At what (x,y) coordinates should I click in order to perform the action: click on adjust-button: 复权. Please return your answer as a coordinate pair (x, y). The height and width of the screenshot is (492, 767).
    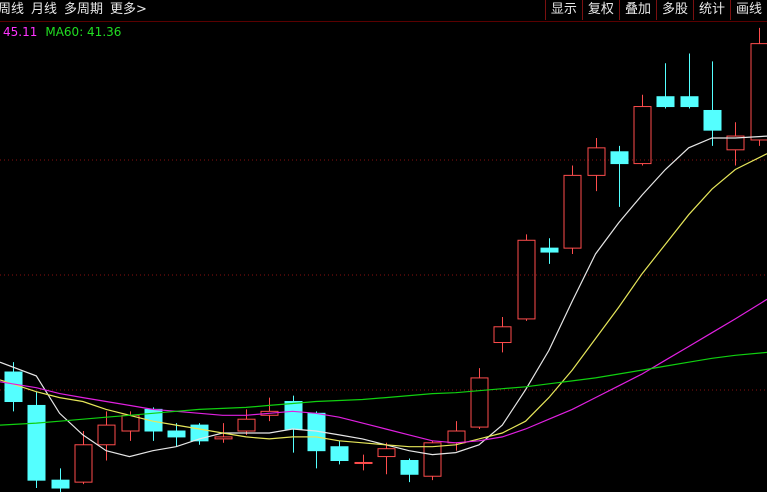
    Looking at the image, I should click on (600, 10).